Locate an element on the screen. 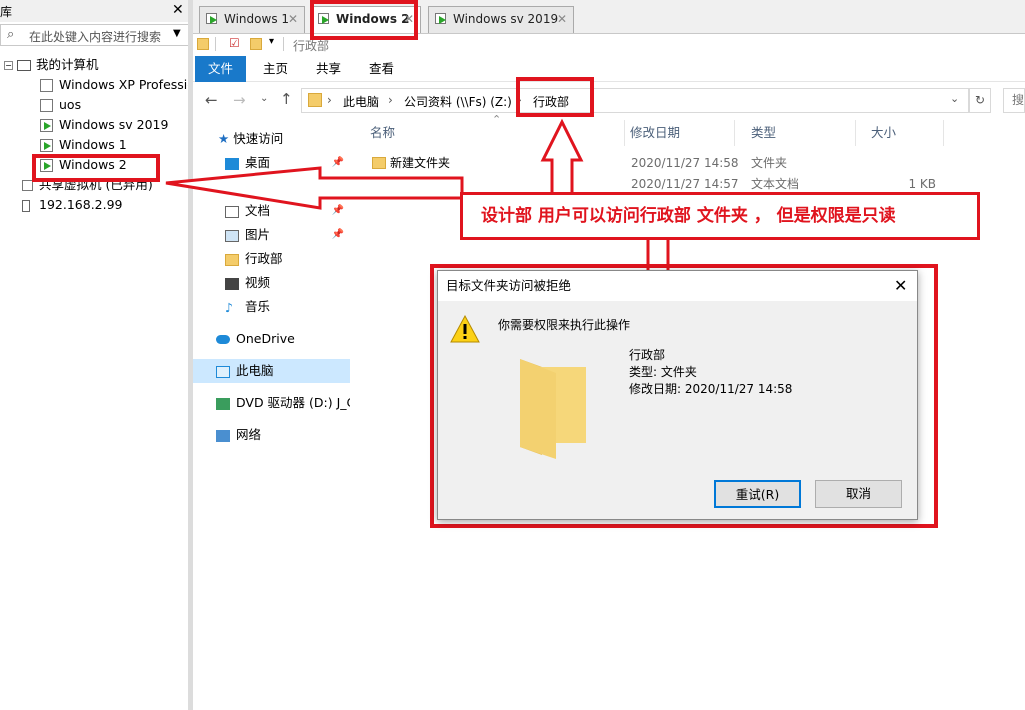  warning-icon is located at coordinates (465, 329).